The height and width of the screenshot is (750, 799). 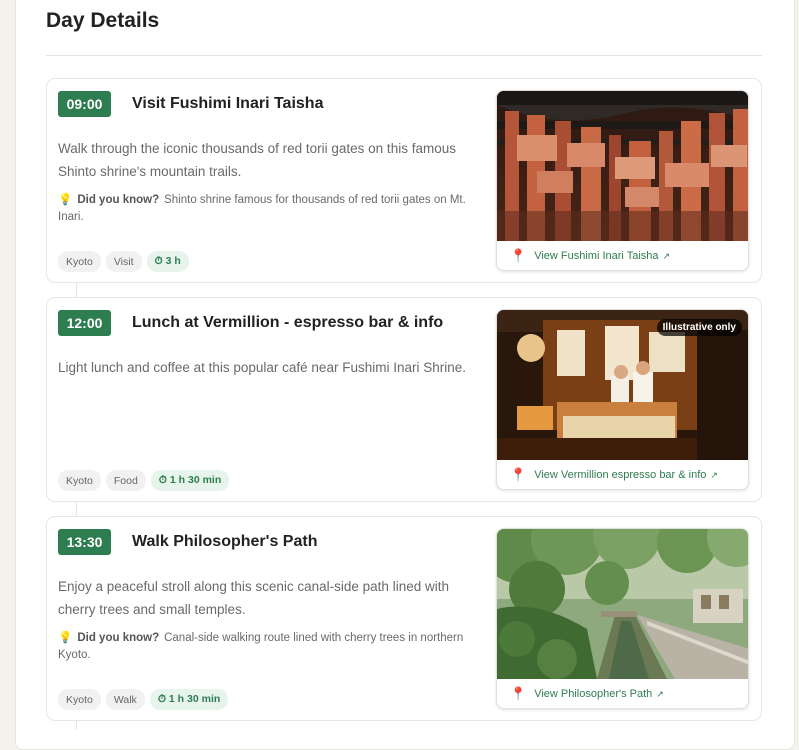 I want to click on tag-category: Walk, so click(x=125, y=699).